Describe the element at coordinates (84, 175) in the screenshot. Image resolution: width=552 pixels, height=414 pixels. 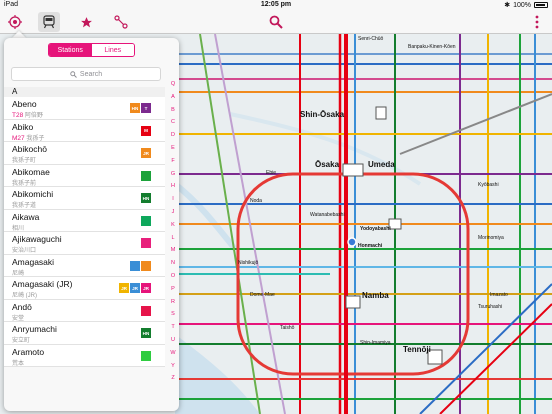
I see `station-row: Abikomae 我孫子前` at that location.